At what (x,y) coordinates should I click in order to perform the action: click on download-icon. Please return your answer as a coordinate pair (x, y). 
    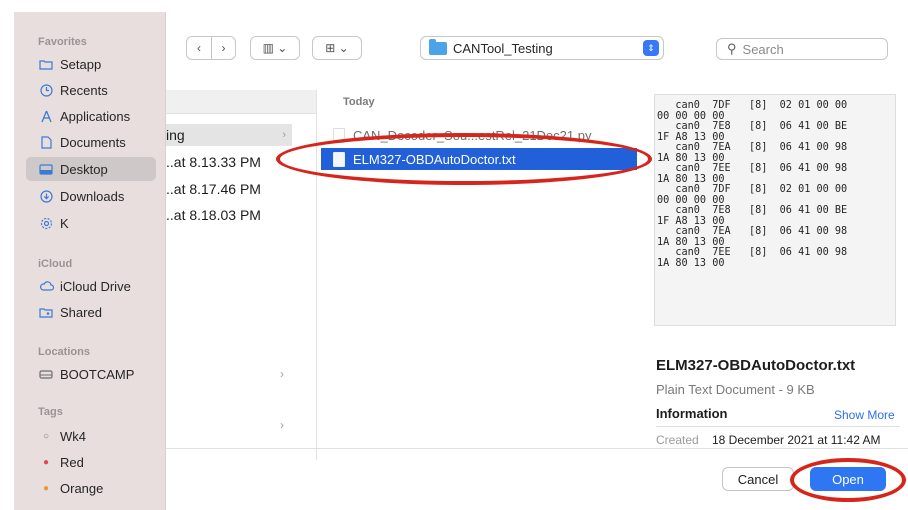
    Looking at the image, I should click on (46, 196).